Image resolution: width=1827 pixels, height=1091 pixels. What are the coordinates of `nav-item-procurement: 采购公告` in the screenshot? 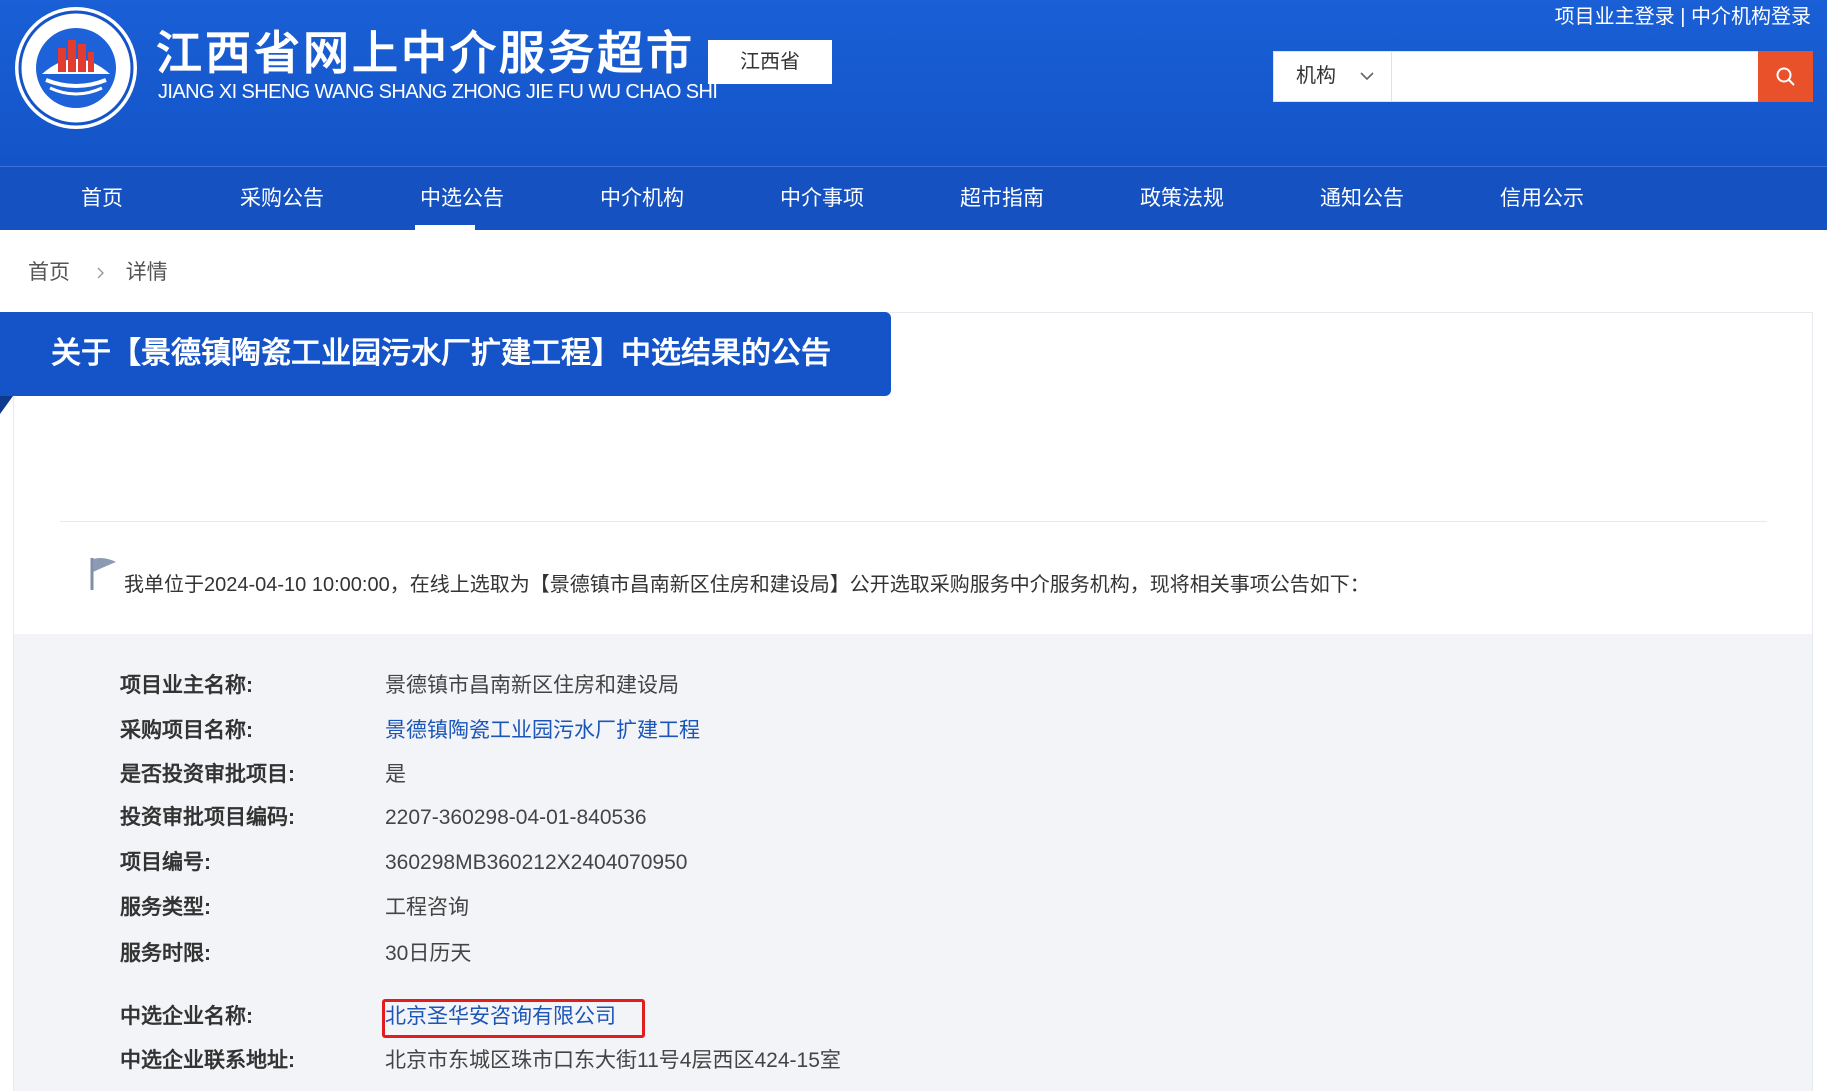 It's located at (282, 198).